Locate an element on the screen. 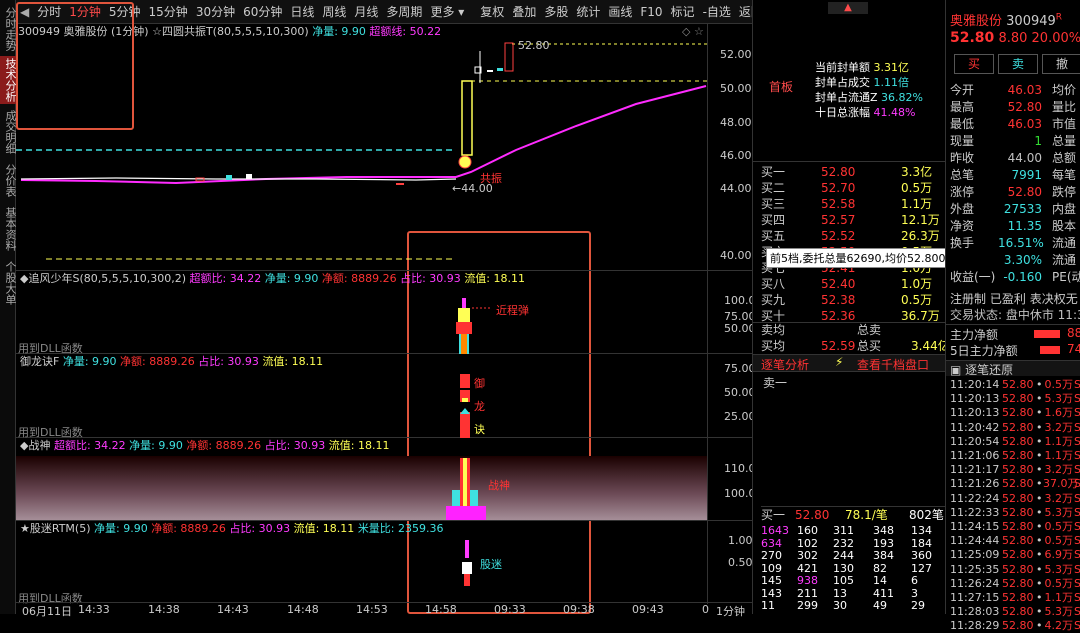  panel4-jinge: 净额: 8889.26 is located at coordinates (188, 528).